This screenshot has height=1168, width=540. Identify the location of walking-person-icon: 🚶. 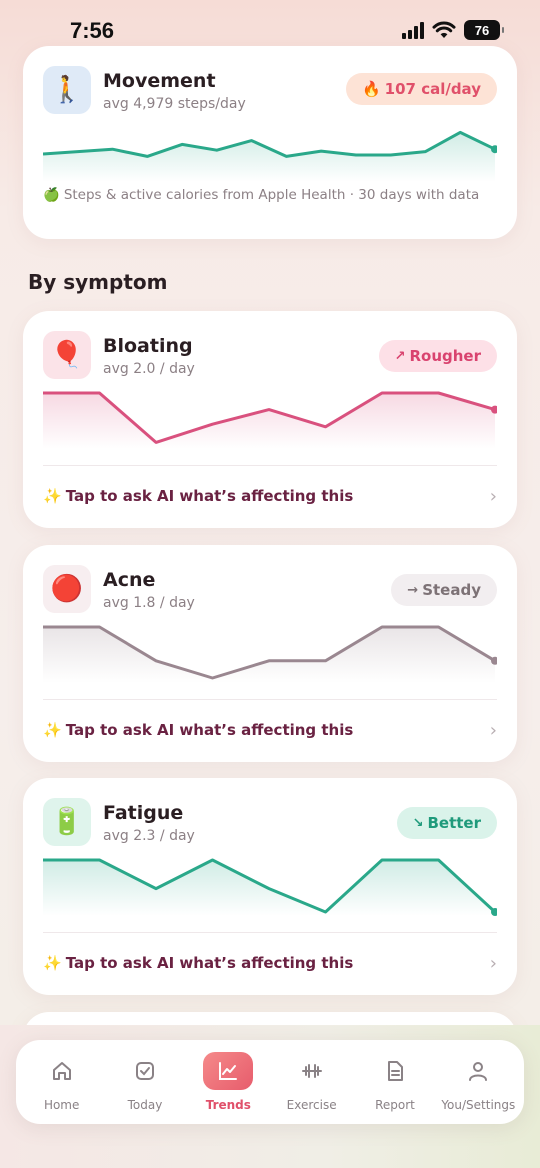
(67, 90).